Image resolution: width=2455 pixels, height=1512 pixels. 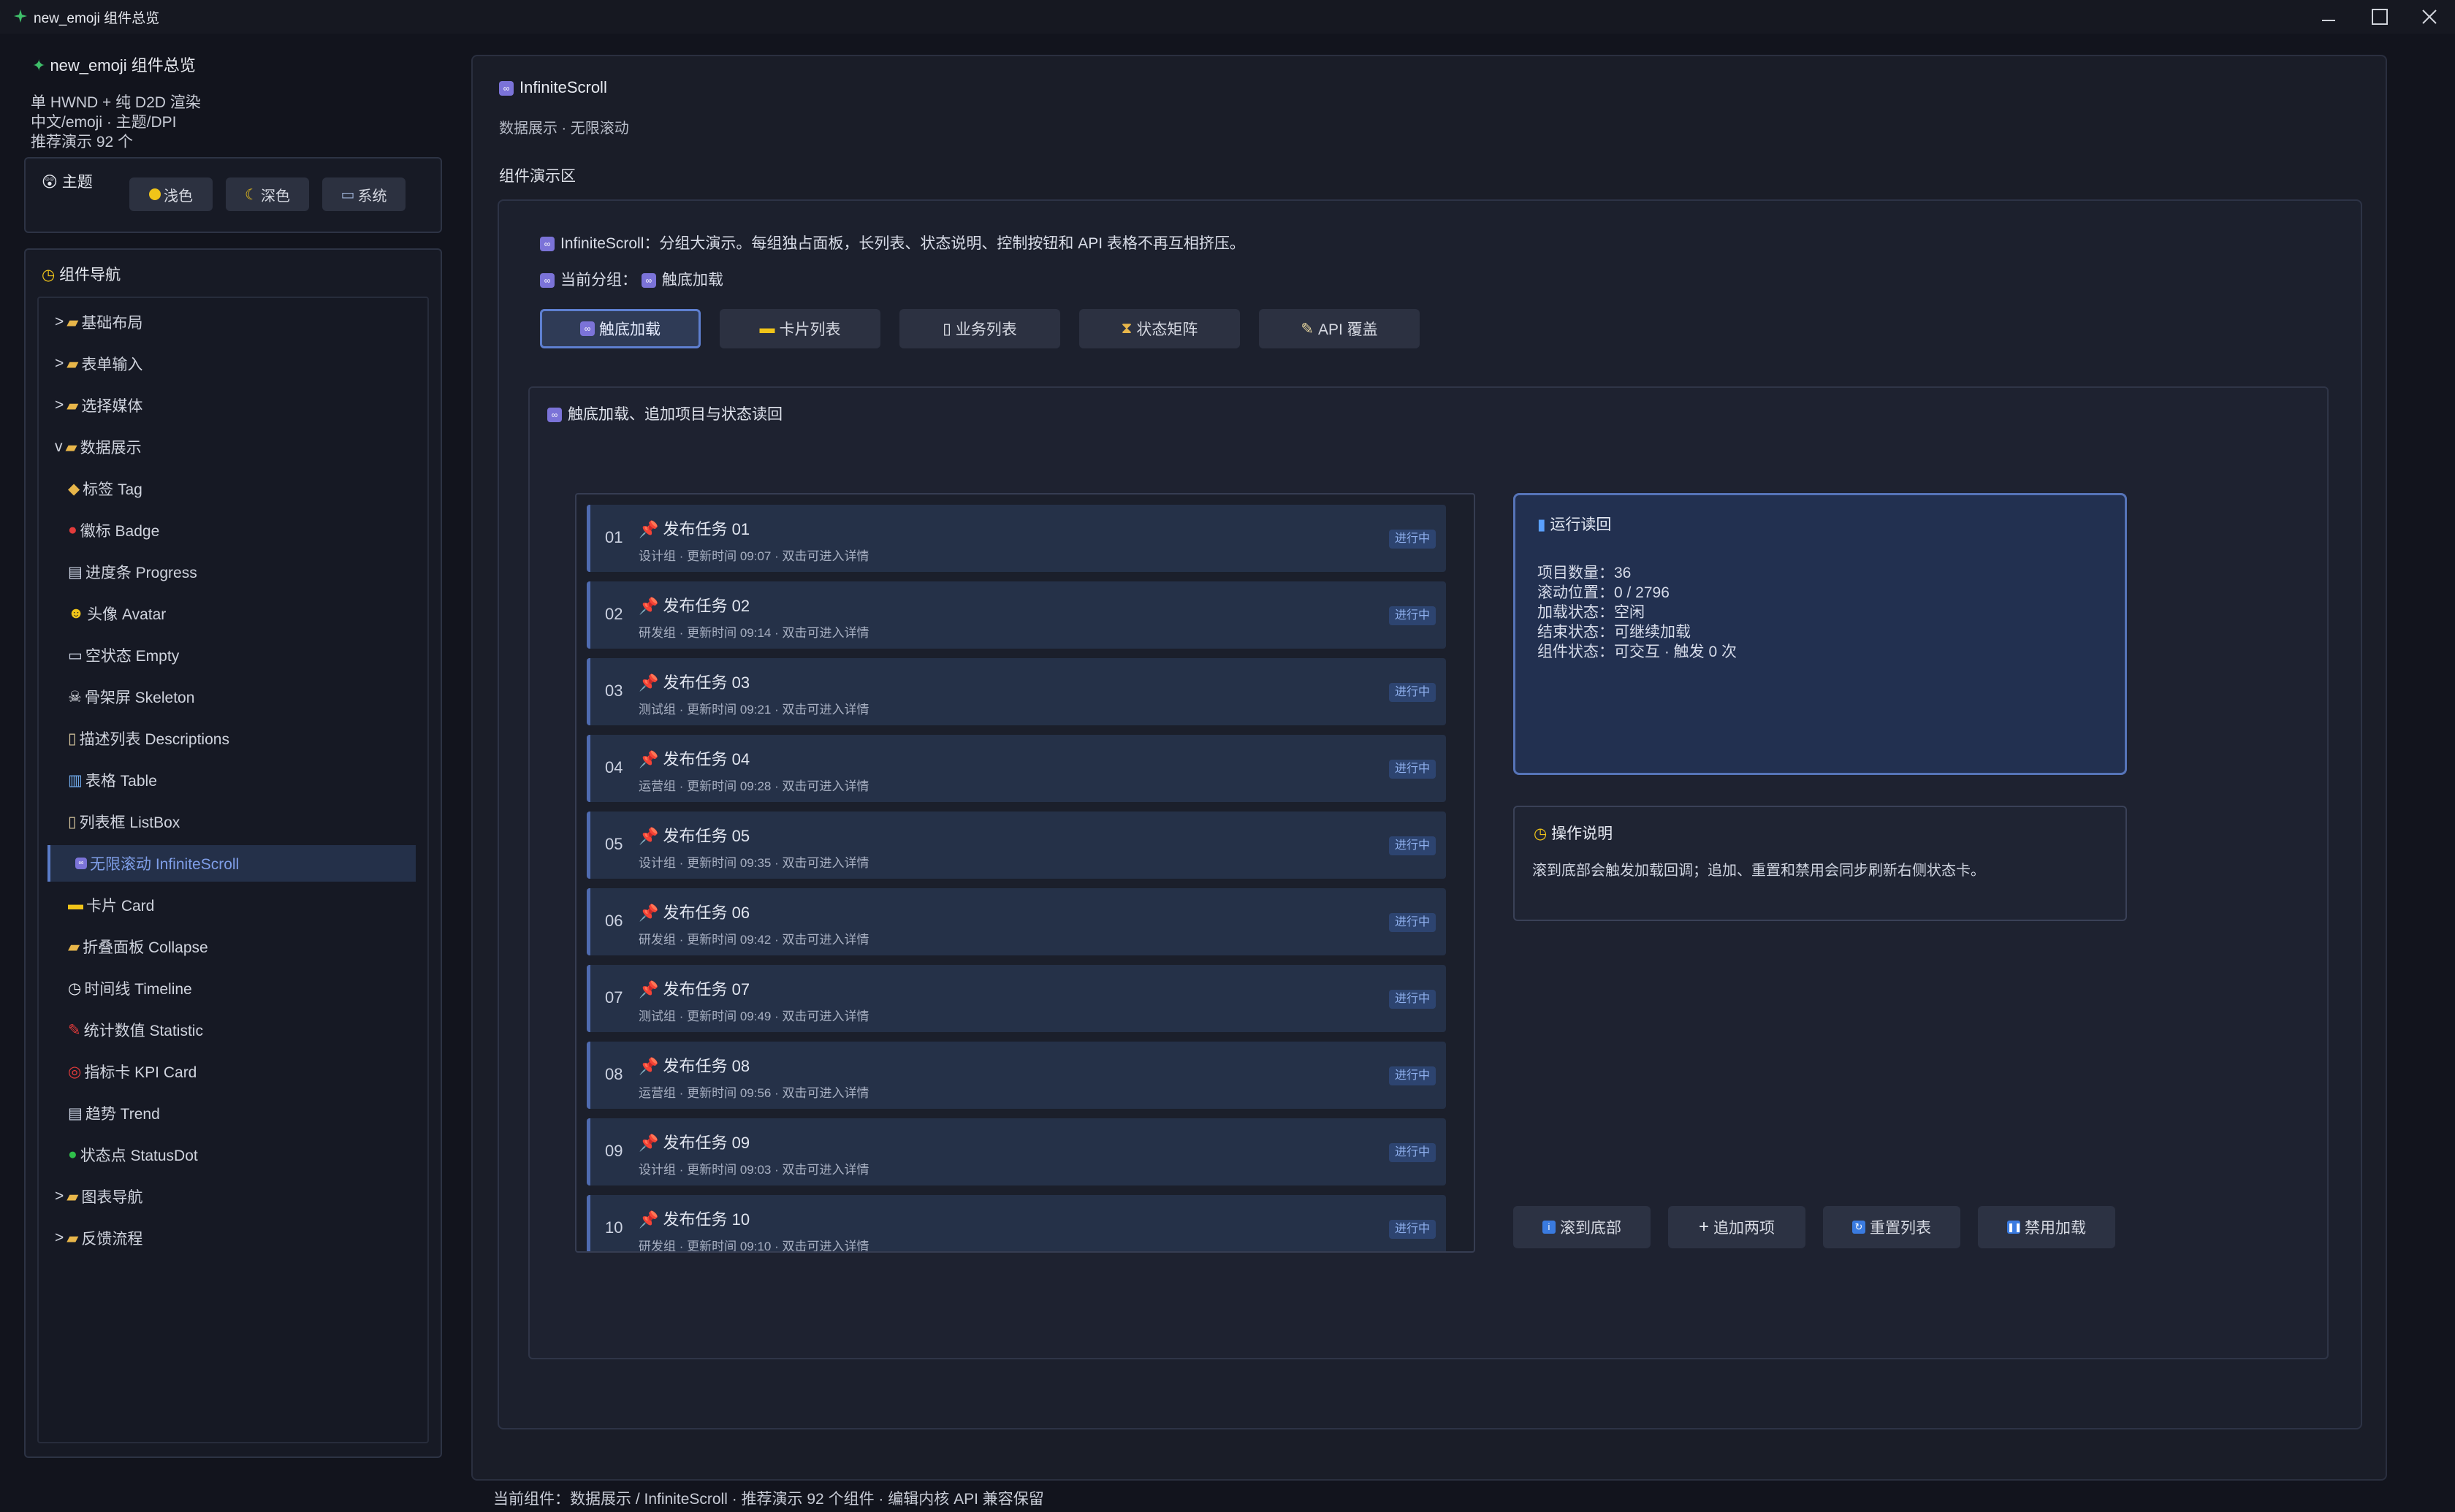 I want to click on nav-item-trend: ▤ 趋势 Trend, so click(x=241, y=1113).